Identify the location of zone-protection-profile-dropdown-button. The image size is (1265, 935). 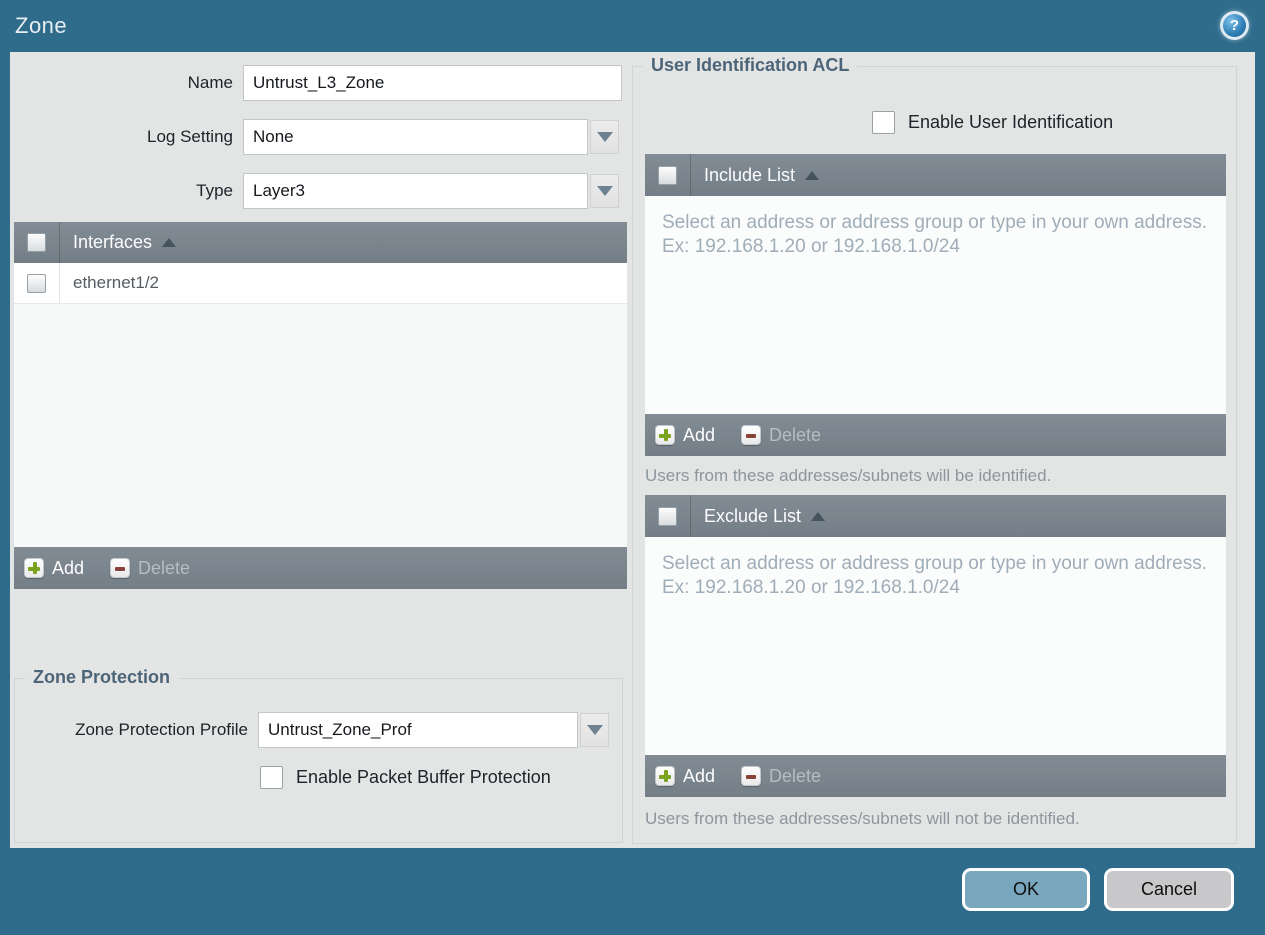
(594, 730).